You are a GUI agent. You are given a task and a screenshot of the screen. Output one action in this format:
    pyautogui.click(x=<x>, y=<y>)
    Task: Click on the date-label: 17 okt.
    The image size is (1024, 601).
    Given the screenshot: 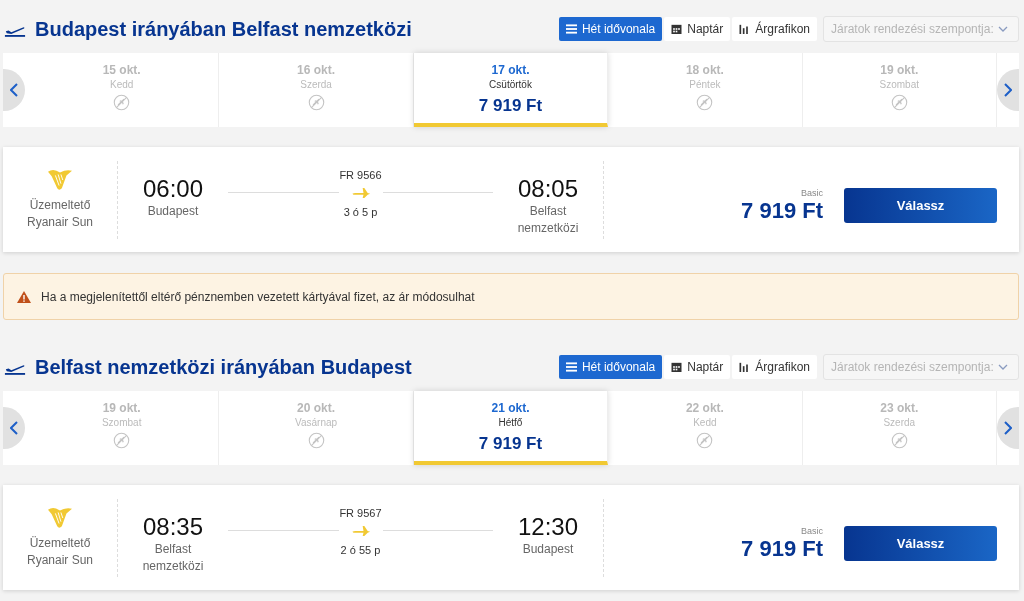 What is the action you would take?
    pyautogui.click(x=510, y=70)
    